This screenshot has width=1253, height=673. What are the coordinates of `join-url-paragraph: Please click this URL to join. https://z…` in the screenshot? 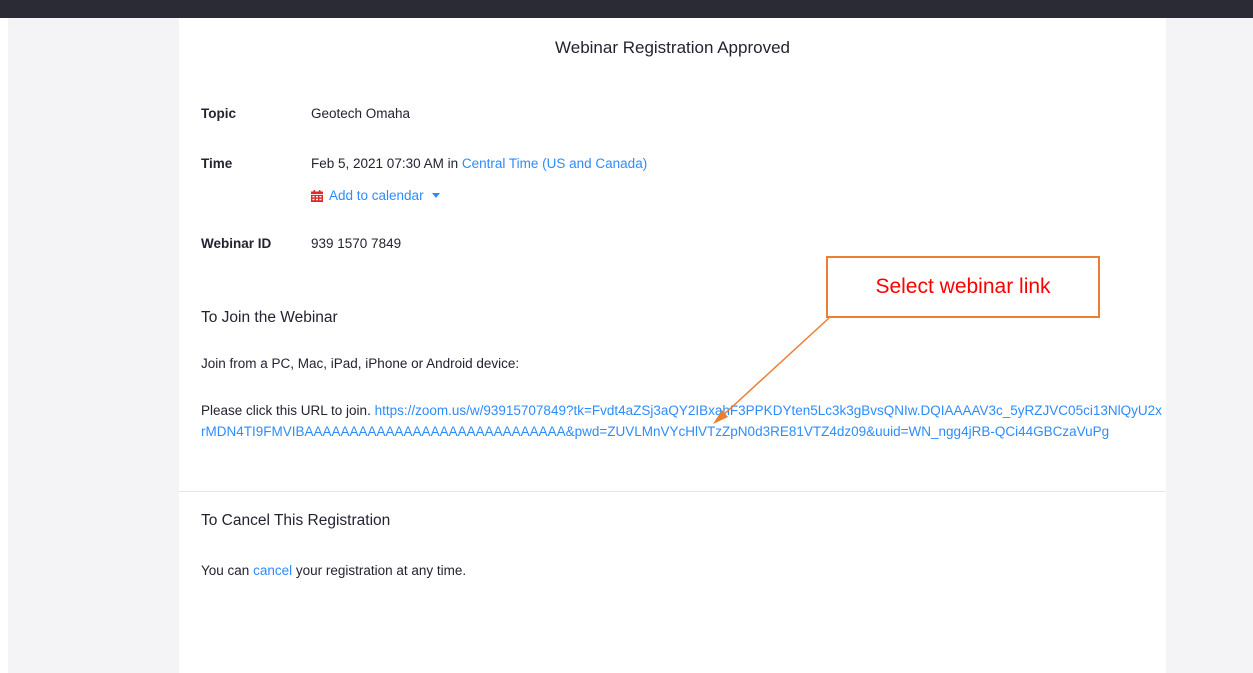 It's located at (683, 421).